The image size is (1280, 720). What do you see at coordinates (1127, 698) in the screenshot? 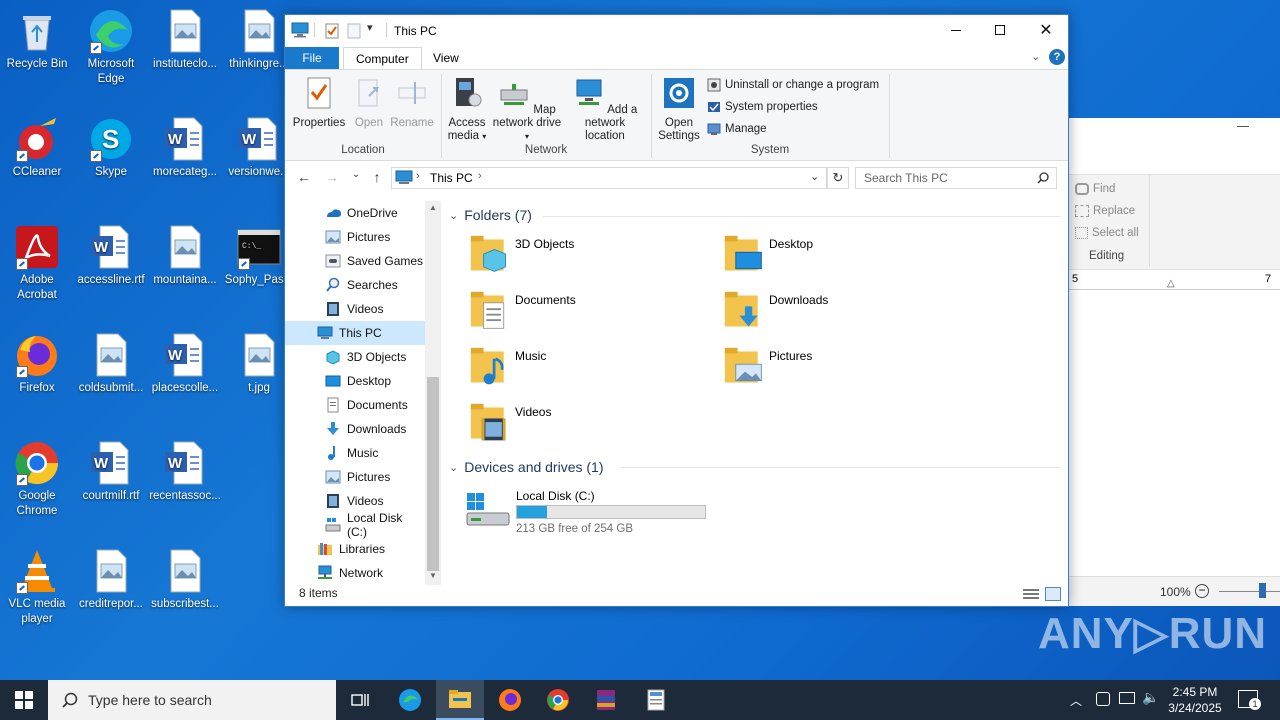
I see `network-status-icon` at bounding box center [1127, 698].